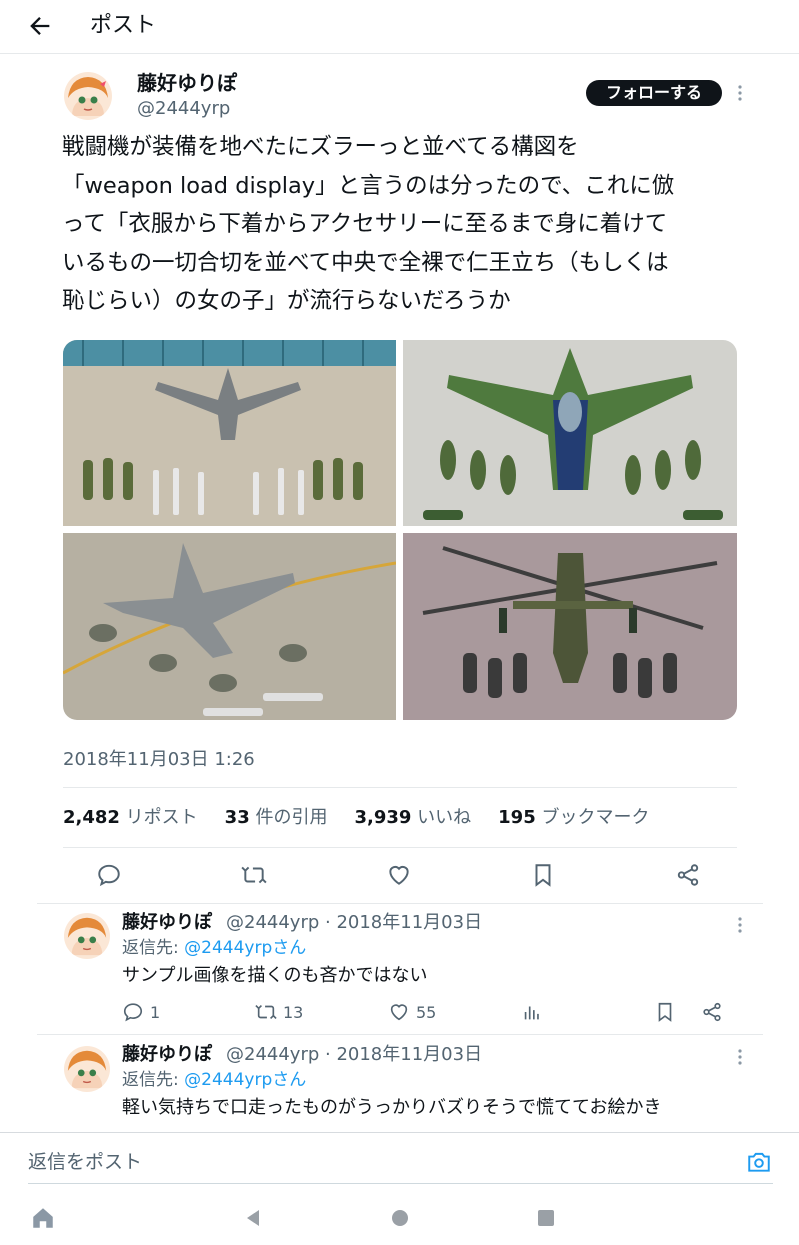 The image size is (799, 1245). I want to click on follow-button: フォローする, so click(654, 93).